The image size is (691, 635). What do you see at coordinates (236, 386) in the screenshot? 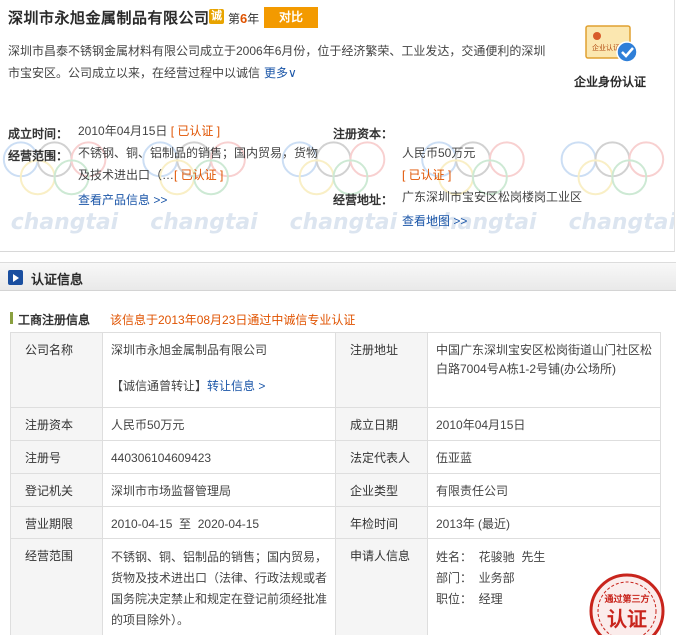
I see `transfer-info-link: 转让信息 >` at bounding box center [236, 386].